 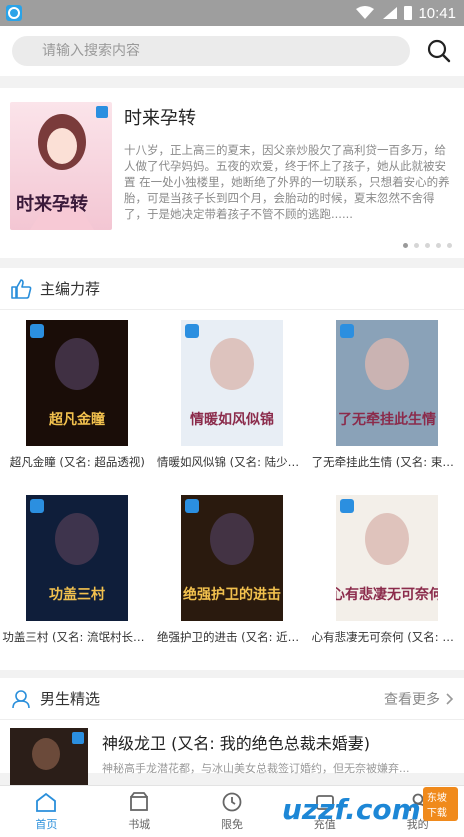 I want to click on chevron-right-icon, so click(x=450, y=698).